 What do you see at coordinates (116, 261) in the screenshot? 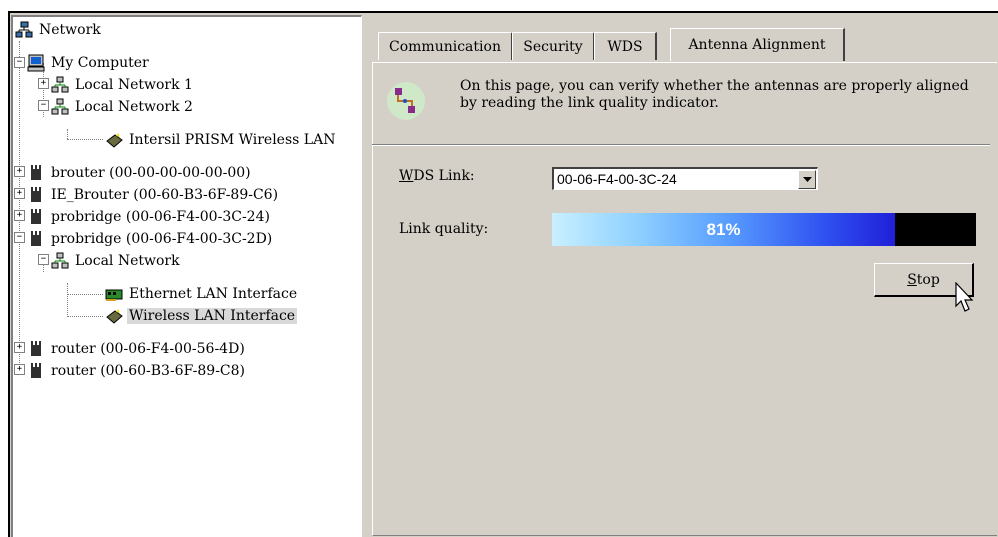
I see `tree-item-local-network: Local Network` at bounding box center [116, 261].